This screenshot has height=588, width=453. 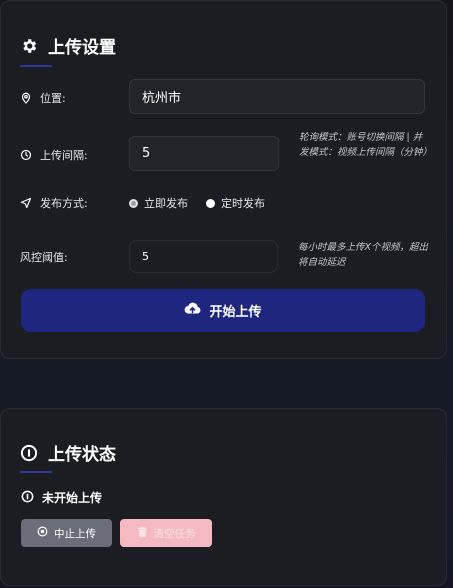 What do you see at coordinates (158, 203) in the screenshot?
I see `radio-publish-now: 立即发布` at bounding box center [158, 203].